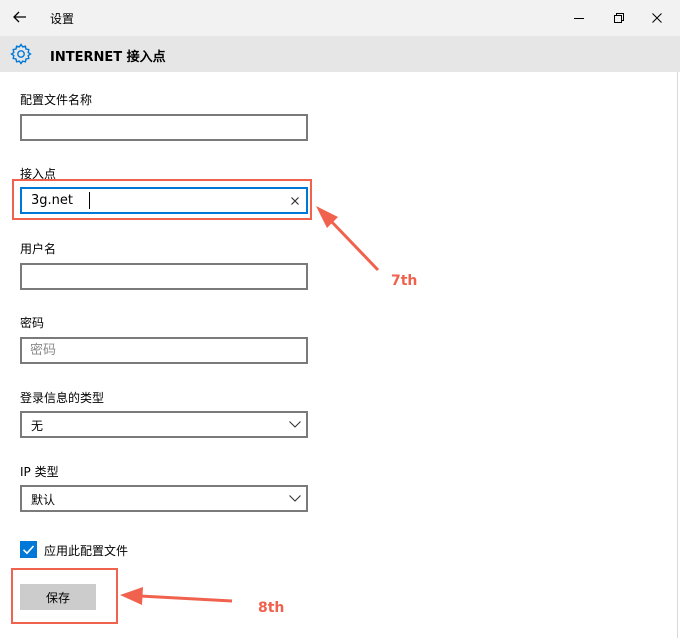  What do you see at coordinates (62, 398) in the screenshot?
I see `login-type-label: 登录信息的类型` at bounding box center [62, 398].